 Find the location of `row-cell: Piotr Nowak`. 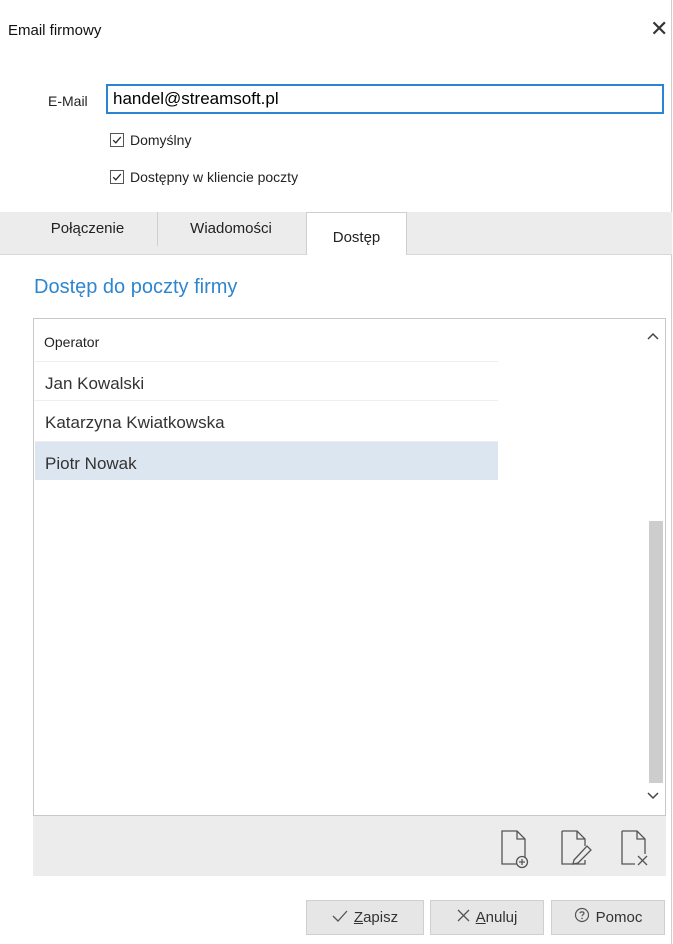

row-cell: Piotr Nowak is located at coordinates (91, 463).